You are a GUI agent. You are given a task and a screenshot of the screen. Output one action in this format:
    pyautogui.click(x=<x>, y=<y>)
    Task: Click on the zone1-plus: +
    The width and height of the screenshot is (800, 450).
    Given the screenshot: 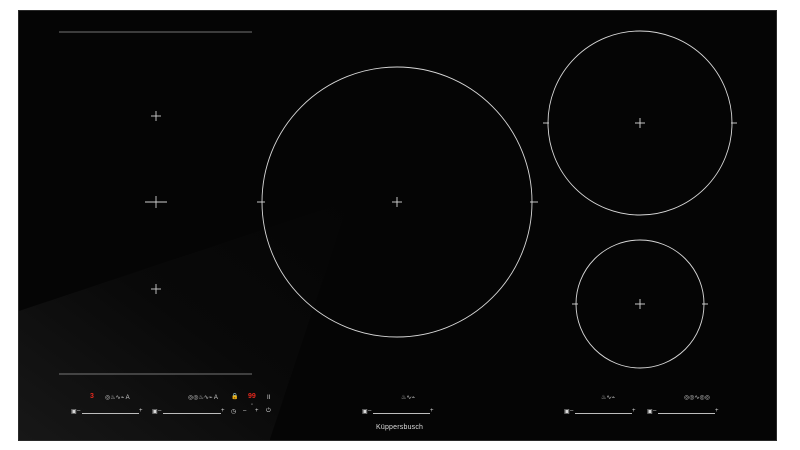 What is the action you would take?
    pyautogui.click(x=141, y=411)
    